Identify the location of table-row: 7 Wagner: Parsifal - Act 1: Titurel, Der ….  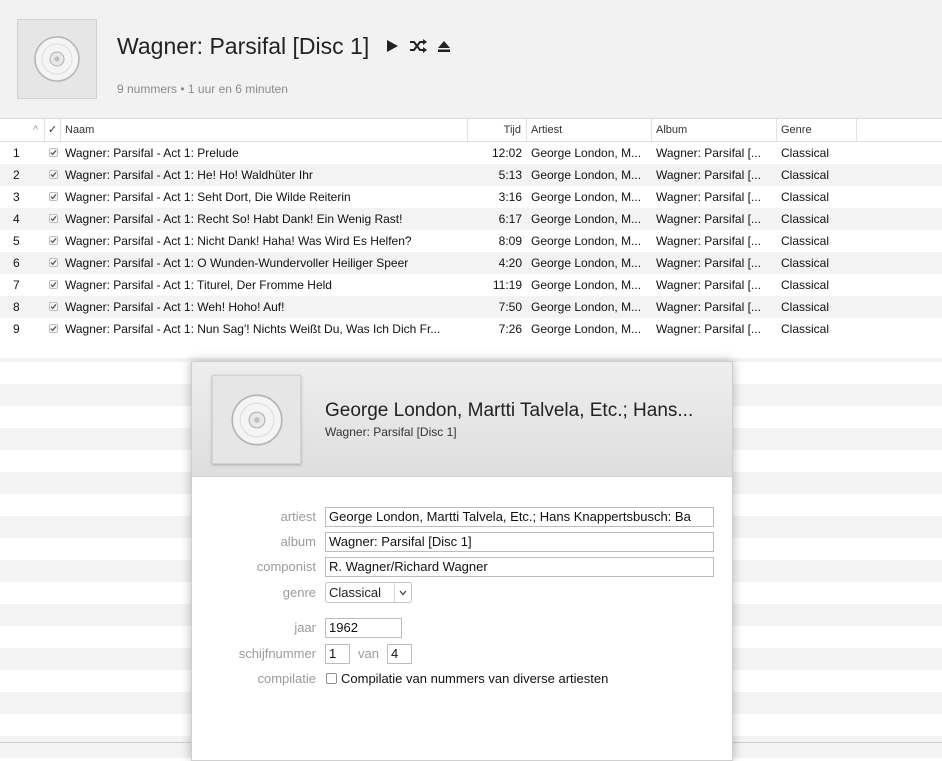
(471, 285).